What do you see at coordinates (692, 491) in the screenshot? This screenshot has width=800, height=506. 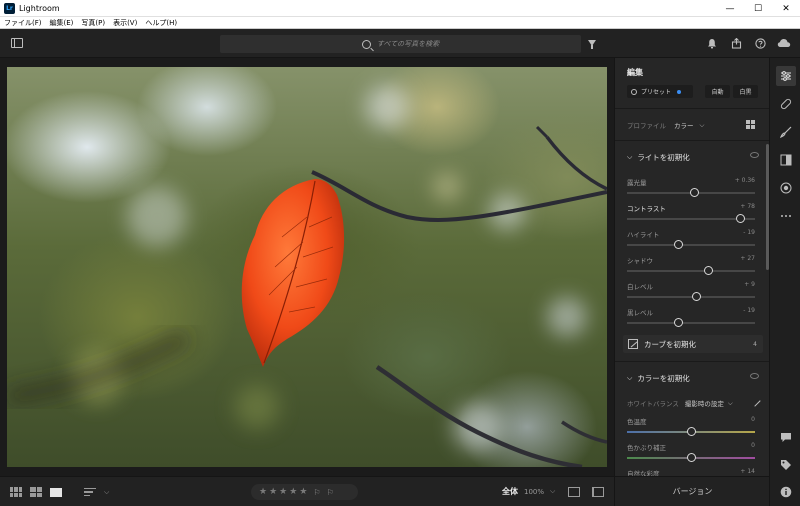 I see `versions-button: バージョン` at bounding box center [692, 491].